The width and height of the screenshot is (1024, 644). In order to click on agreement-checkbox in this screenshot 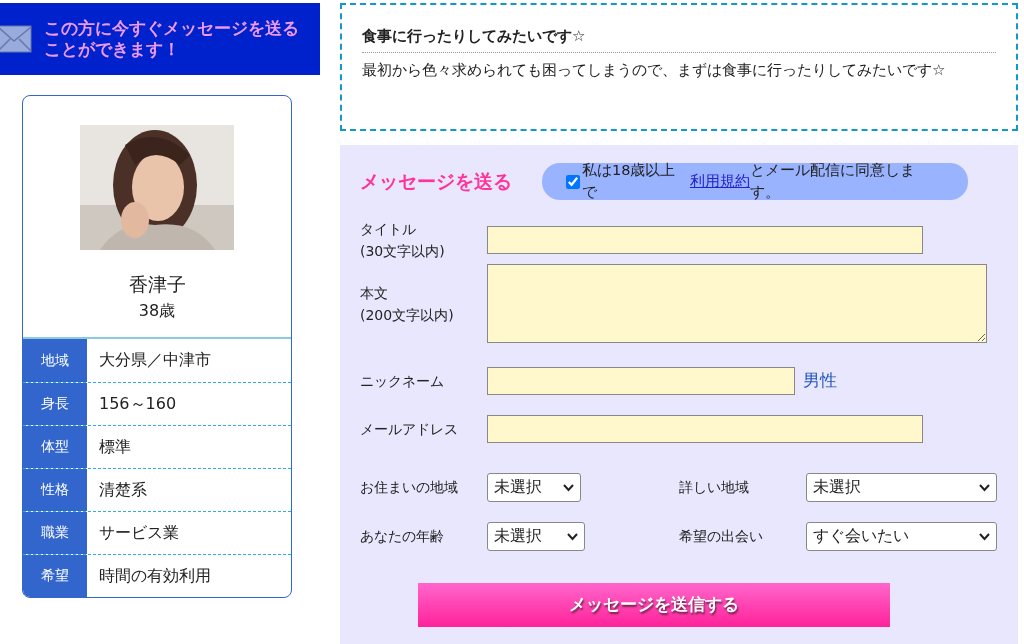, I will do `click(573, 181)`.